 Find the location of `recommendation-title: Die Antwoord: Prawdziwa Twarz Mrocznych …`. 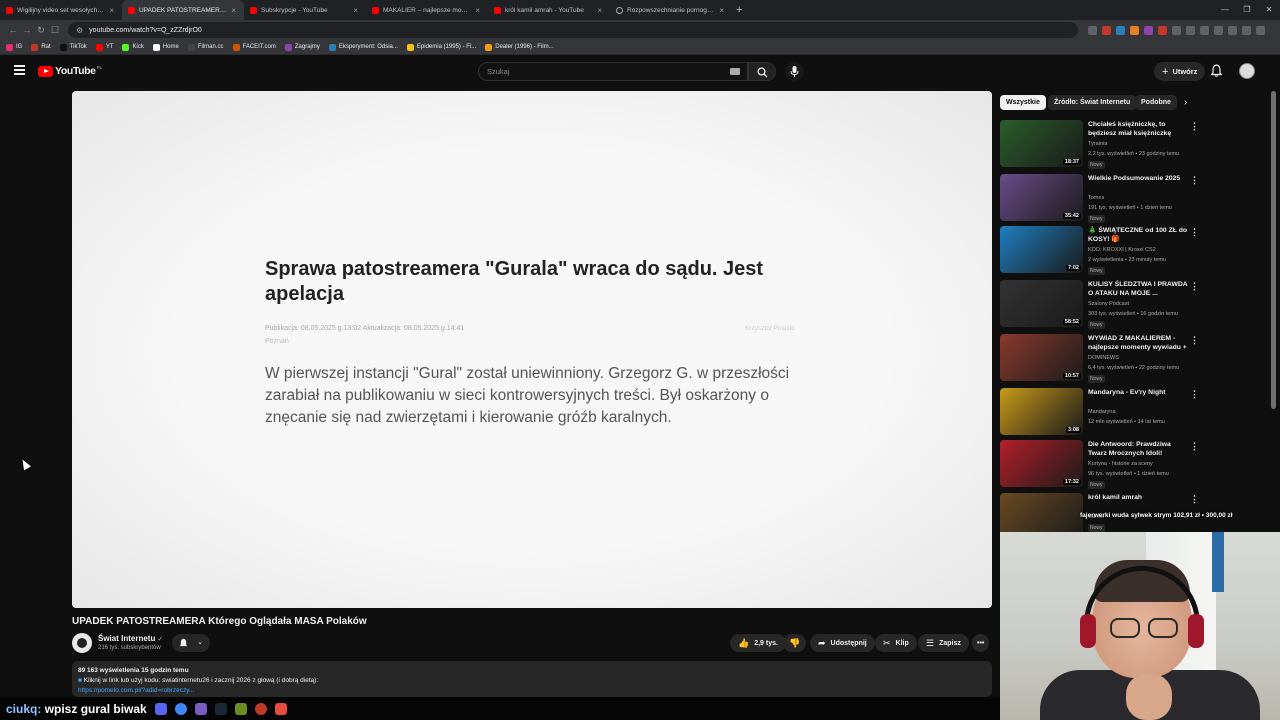

recommendation-title: Die Antwoord: Prawdziwa Twarz Mrocznych … is located at coordinates (1138, 449).